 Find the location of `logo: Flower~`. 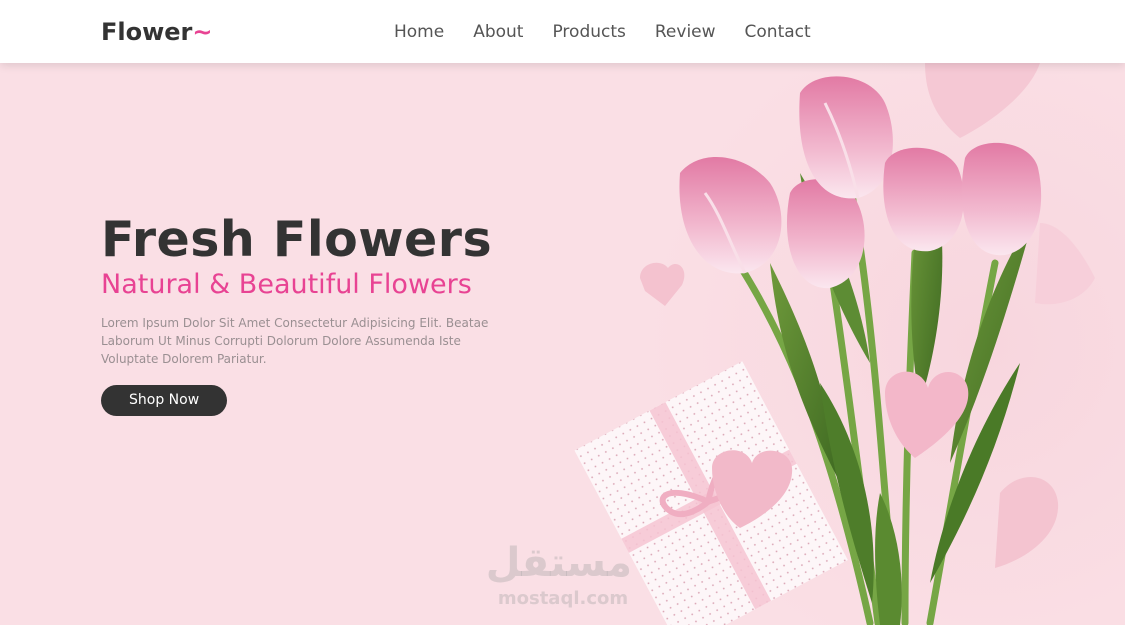

logo: Flower~ is located at coordinates (157, 32).